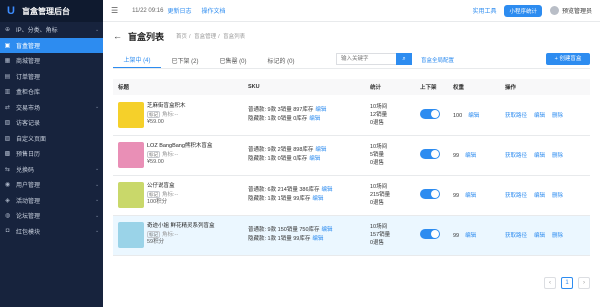  I want to click on sidebar-item: ▨ 自定义页面, so click(51, 139).